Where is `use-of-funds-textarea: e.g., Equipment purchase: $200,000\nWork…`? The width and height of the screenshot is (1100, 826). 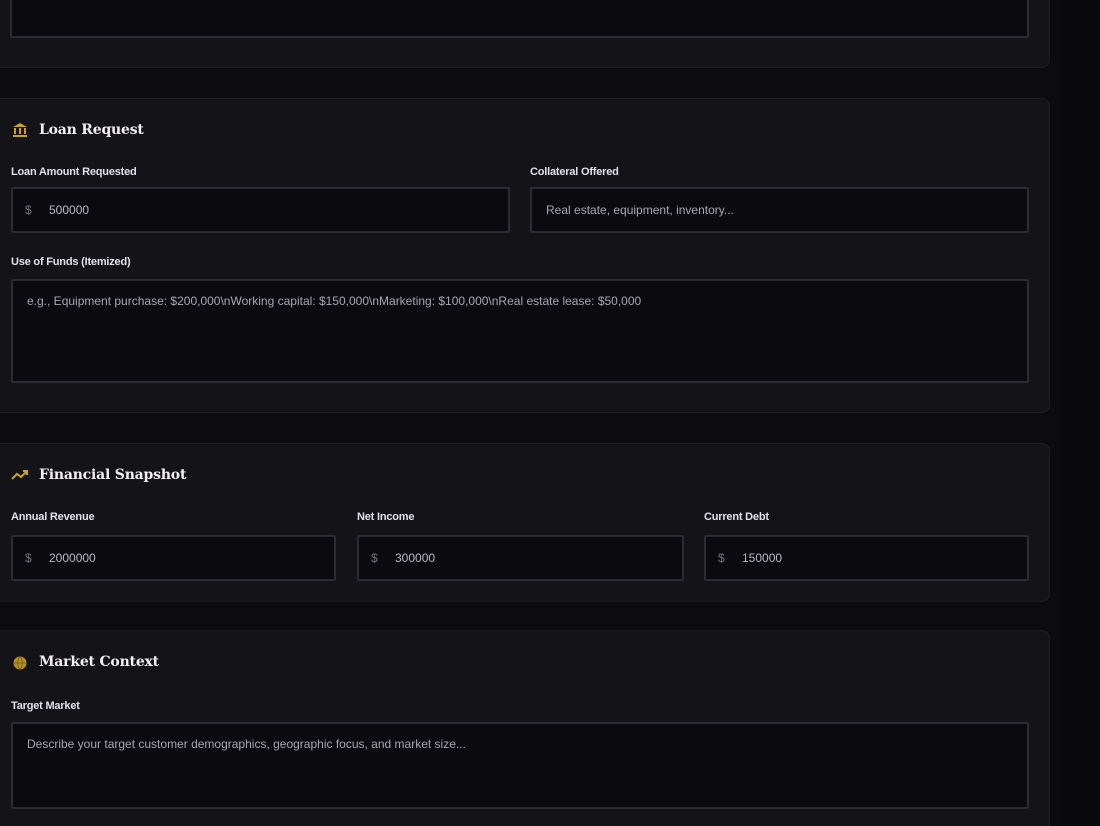 use-of-funds-textarea: e.g., Equipment purchase: $200,000\nWork… is located at coordinates (520, 331).